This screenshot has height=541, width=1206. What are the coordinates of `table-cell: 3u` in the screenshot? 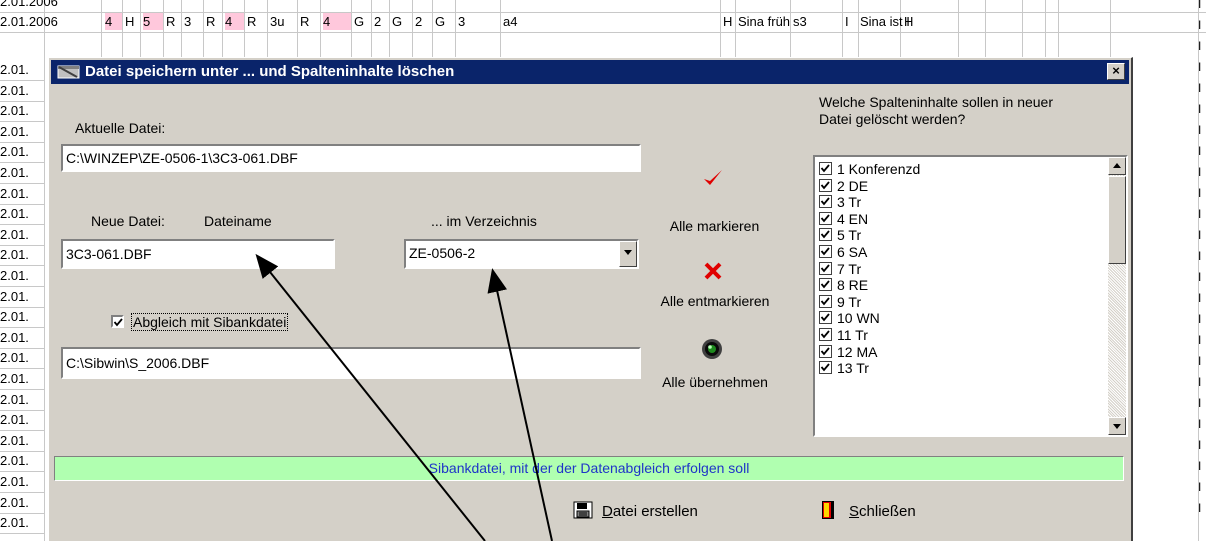 It's located at (283, 21).